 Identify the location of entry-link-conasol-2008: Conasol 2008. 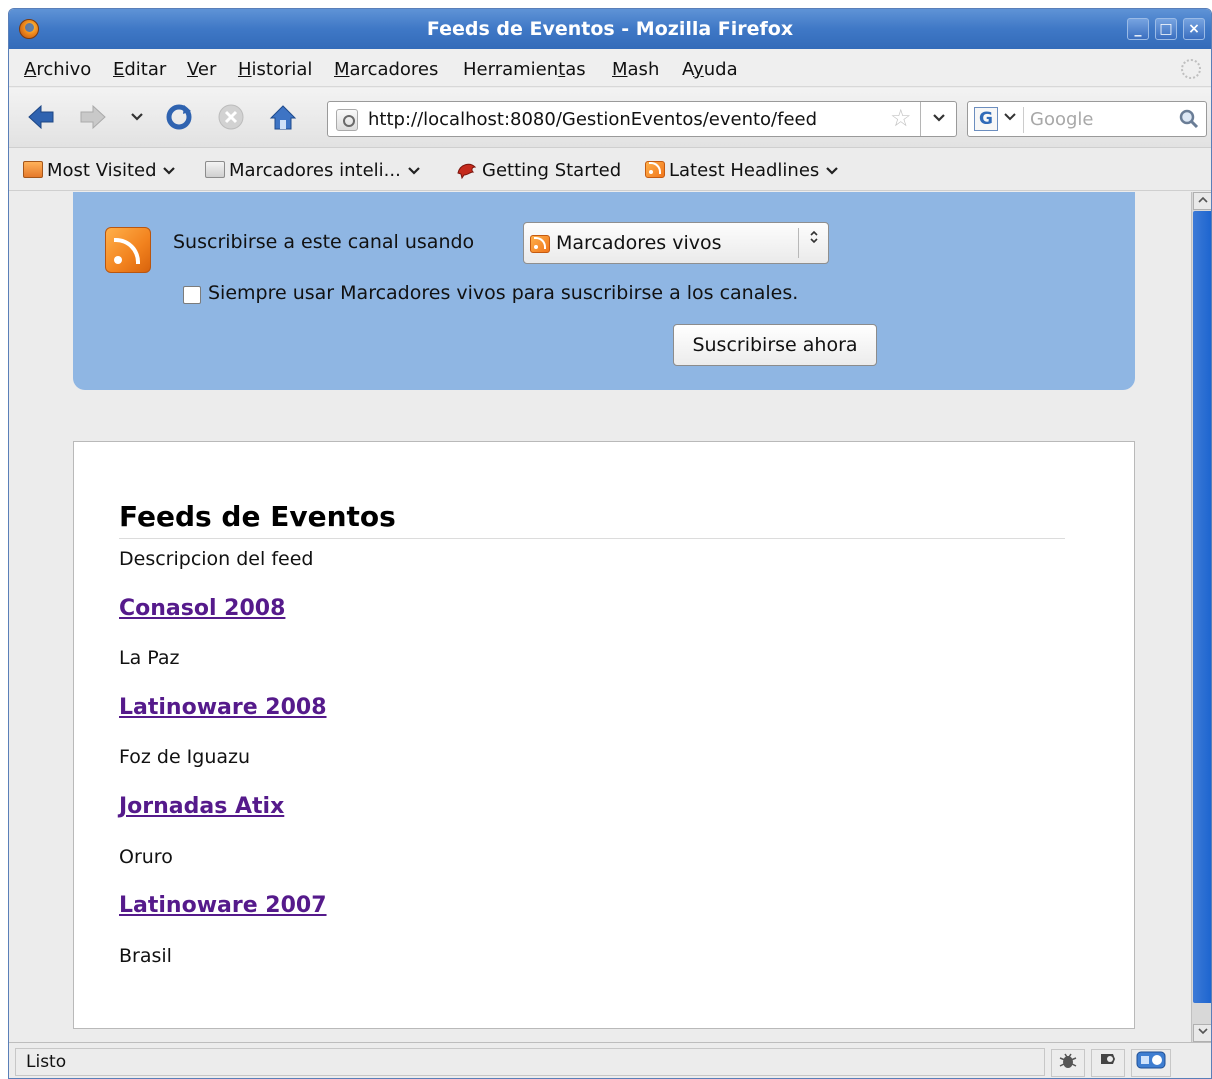
(202, 608).